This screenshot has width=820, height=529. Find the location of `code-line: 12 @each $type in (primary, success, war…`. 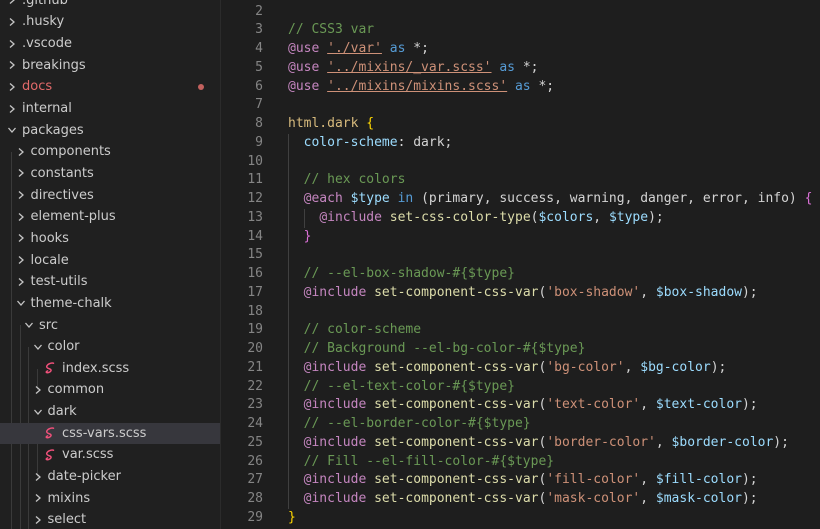

code-line: 12 @each $type in (primary, success, war… is located at coordinates (520, 199).